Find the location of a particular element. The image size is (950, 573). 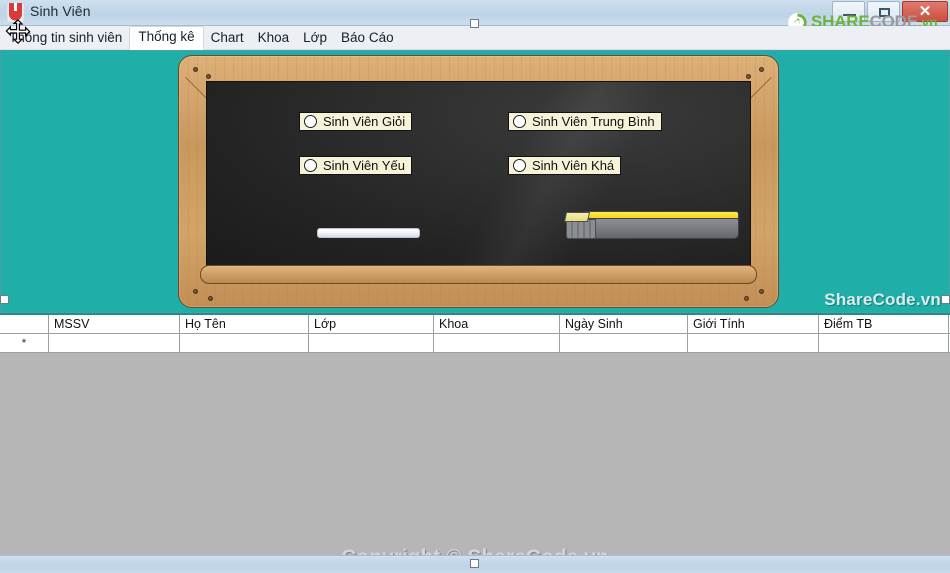

eraser-icon is located at coordinates (651, 224).